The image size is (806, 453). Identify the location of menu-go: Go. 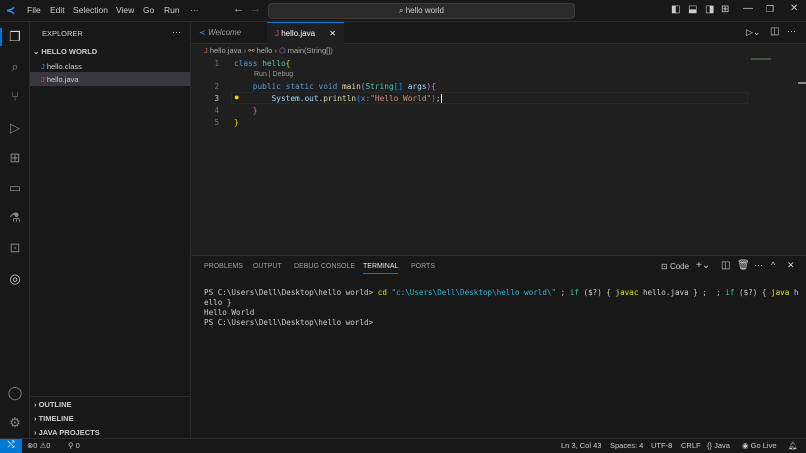
(148, 10).